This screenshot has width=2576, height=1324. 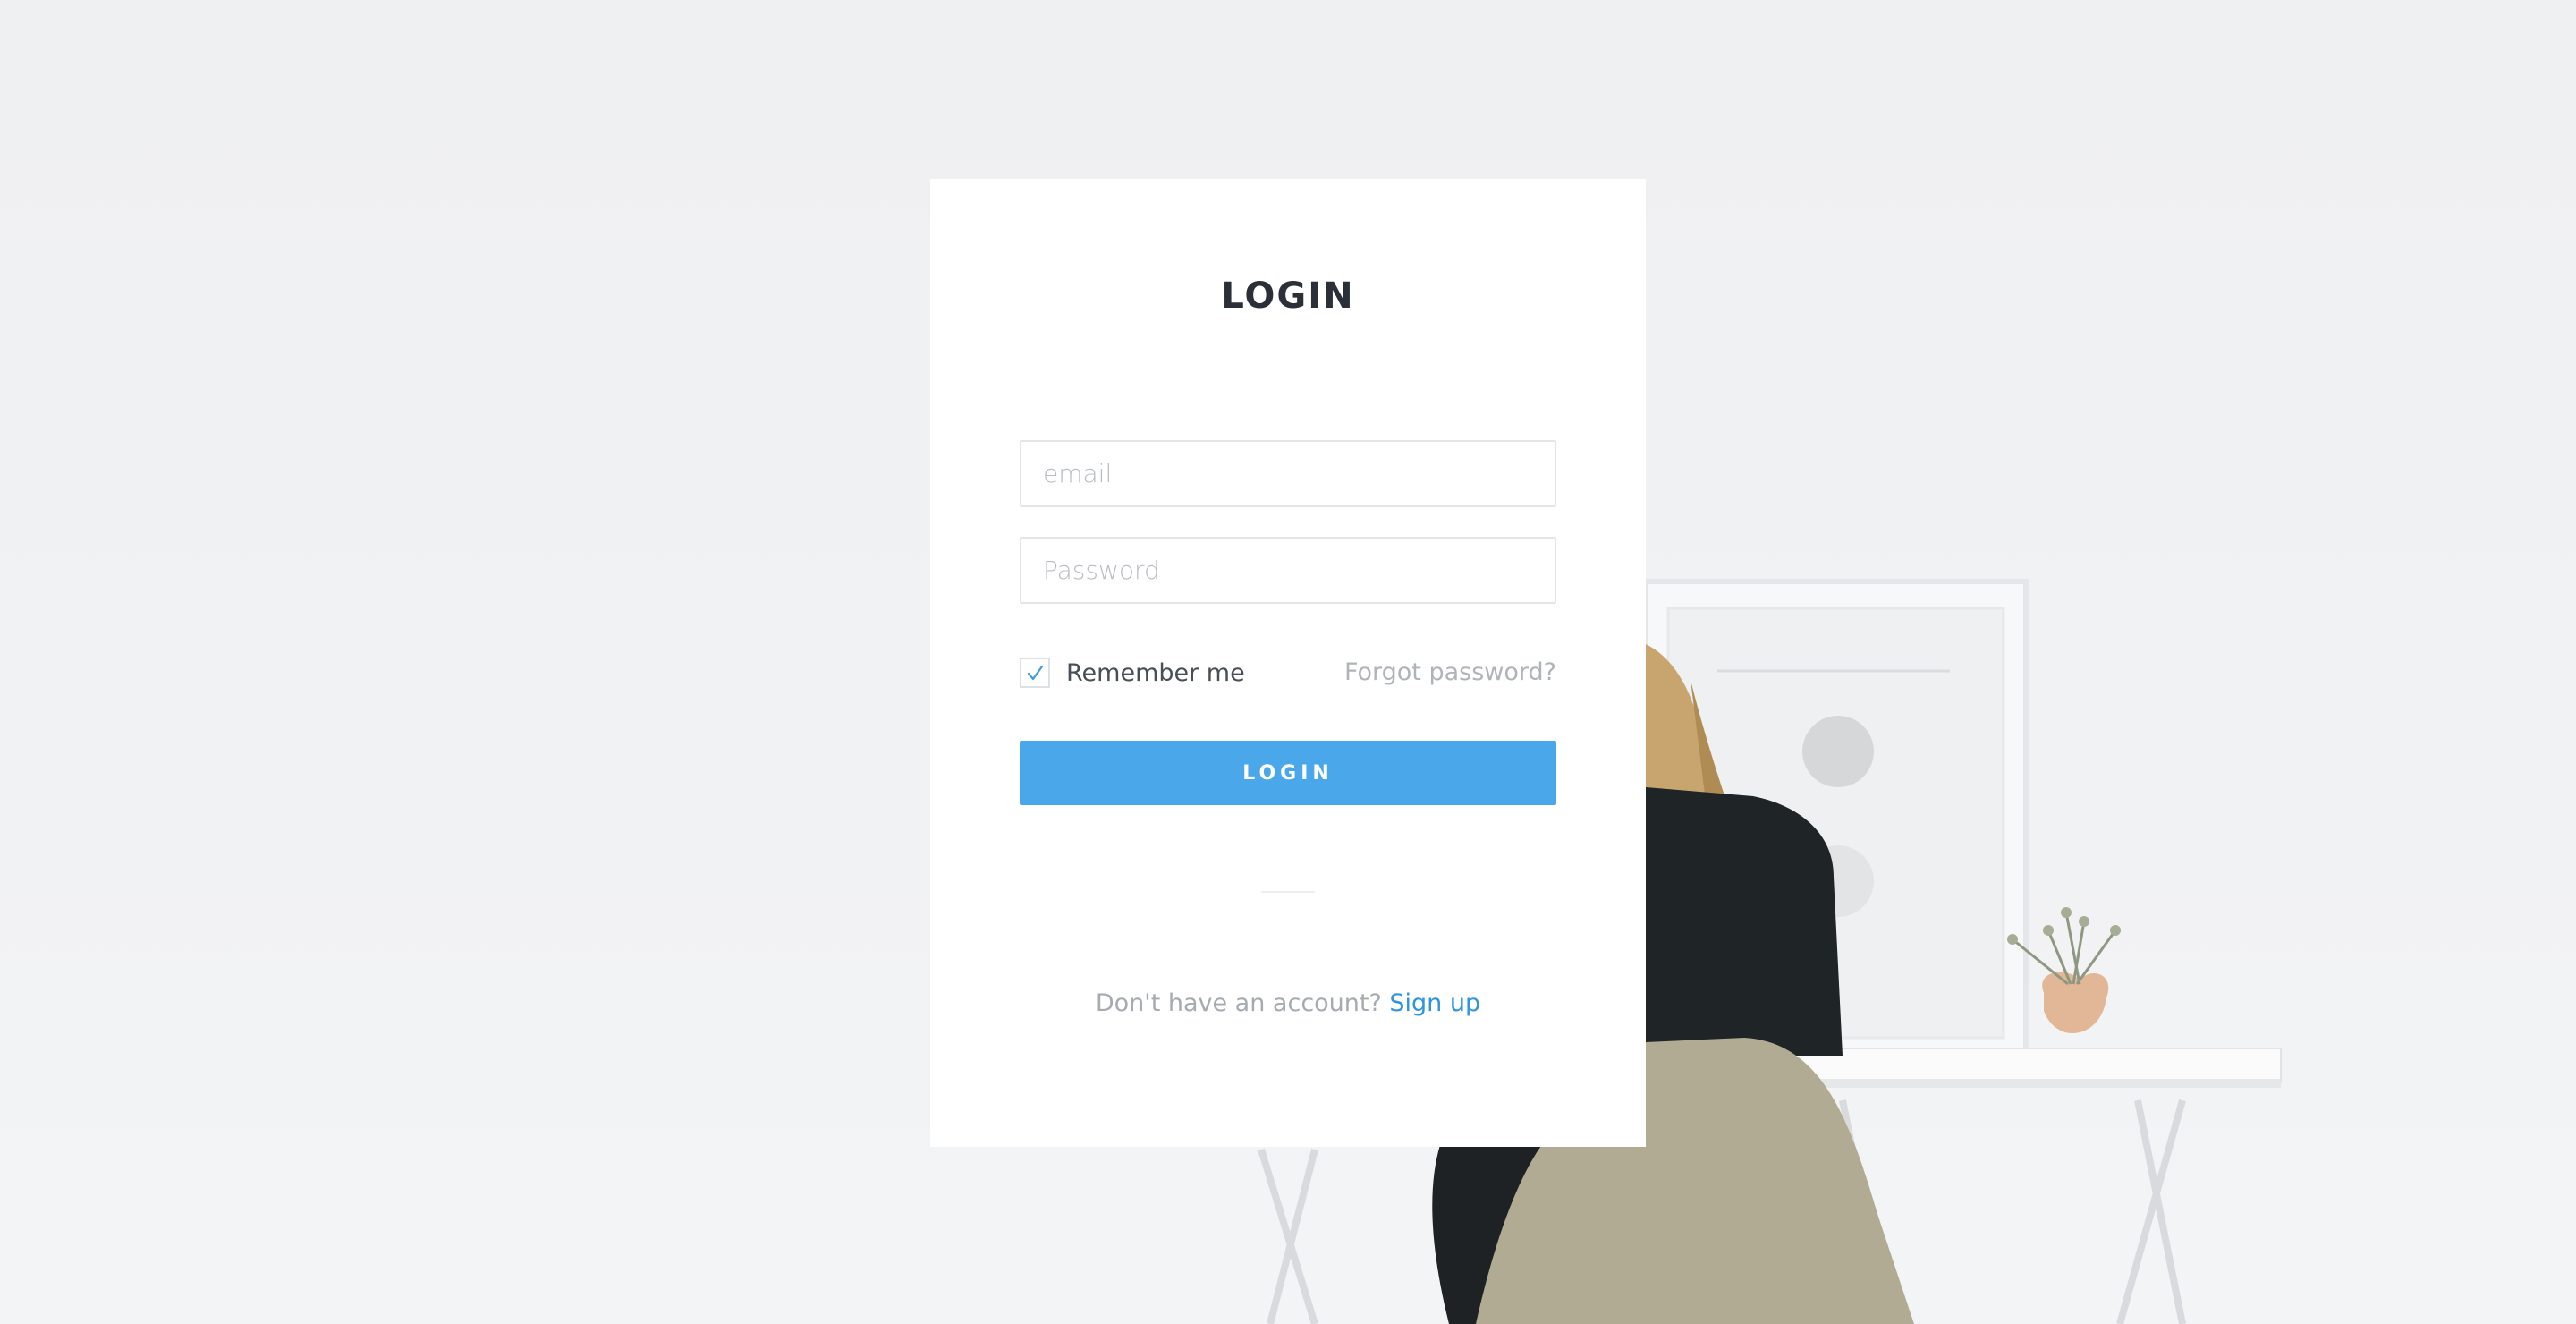 I want to click on signup-link: Sign up, so click(x=1434, y=1003).